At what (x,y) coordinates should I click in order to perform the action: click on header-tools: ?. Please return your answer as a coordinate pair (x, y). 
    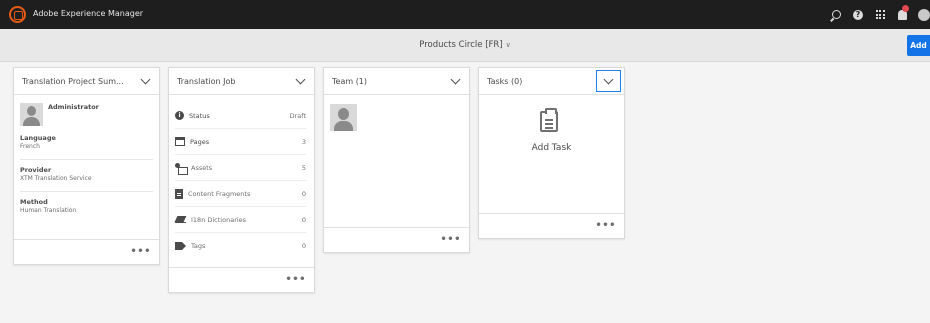
    Looking at the image, I should click on (877, 14).